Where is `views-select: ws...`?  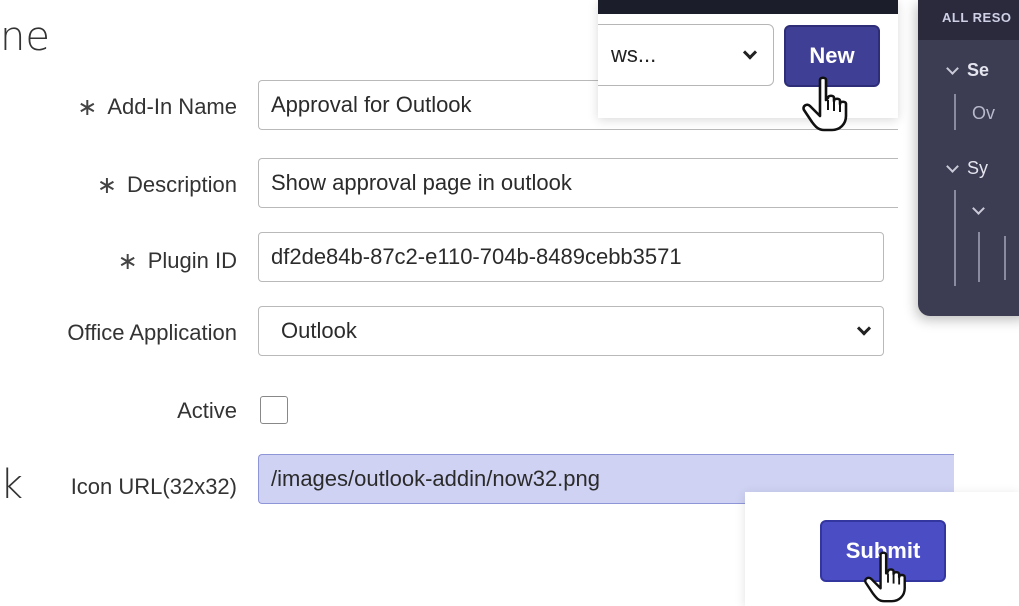 views-select: ws... is located at coordinates (686, 55).